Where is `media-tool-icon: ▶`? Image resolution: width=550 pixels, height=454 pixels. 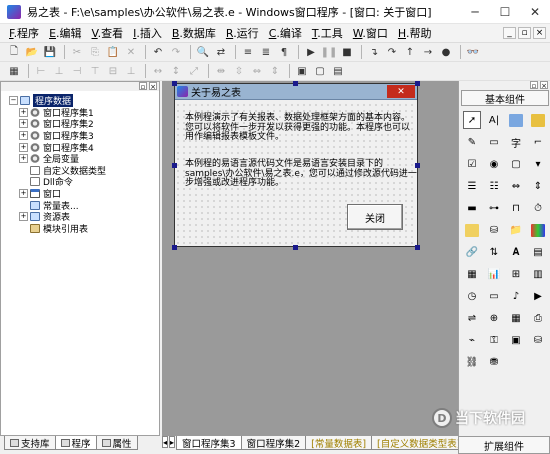
media-tool-icon: ▶ is located at coordinates (538, 296).